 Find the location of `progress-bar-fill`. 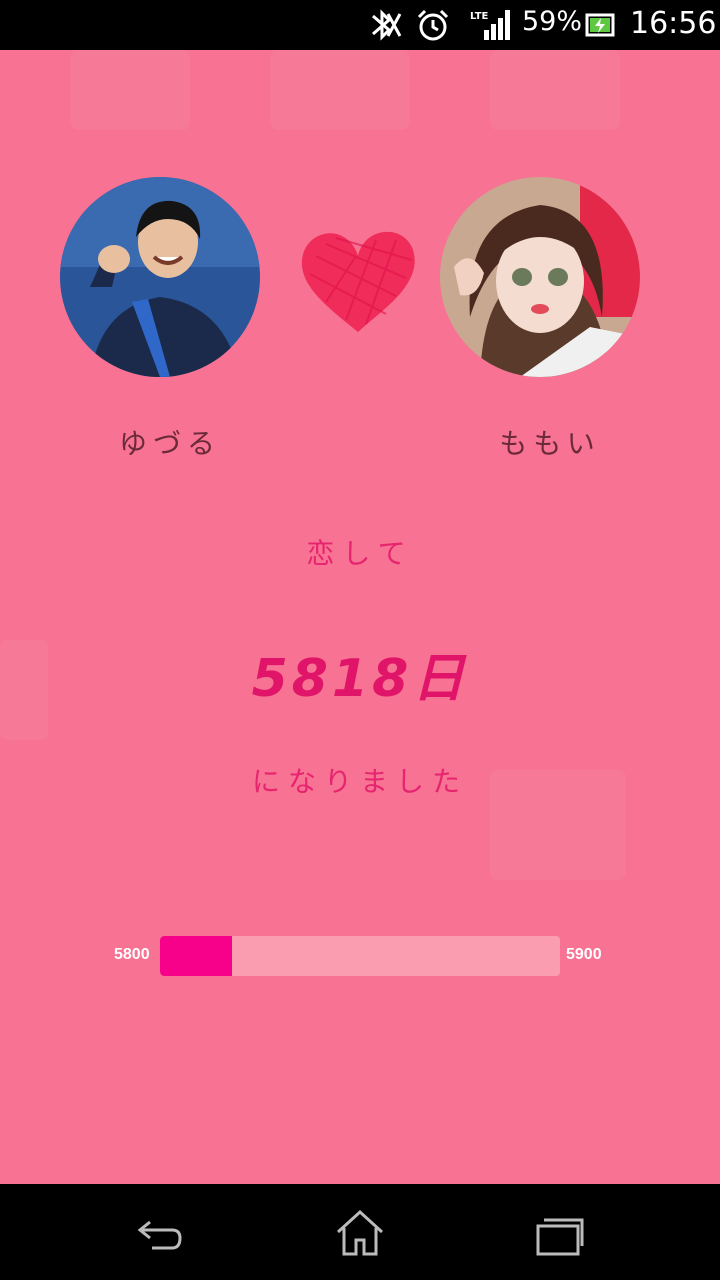

progress-bar-fill is located at coordinates (196, 956).